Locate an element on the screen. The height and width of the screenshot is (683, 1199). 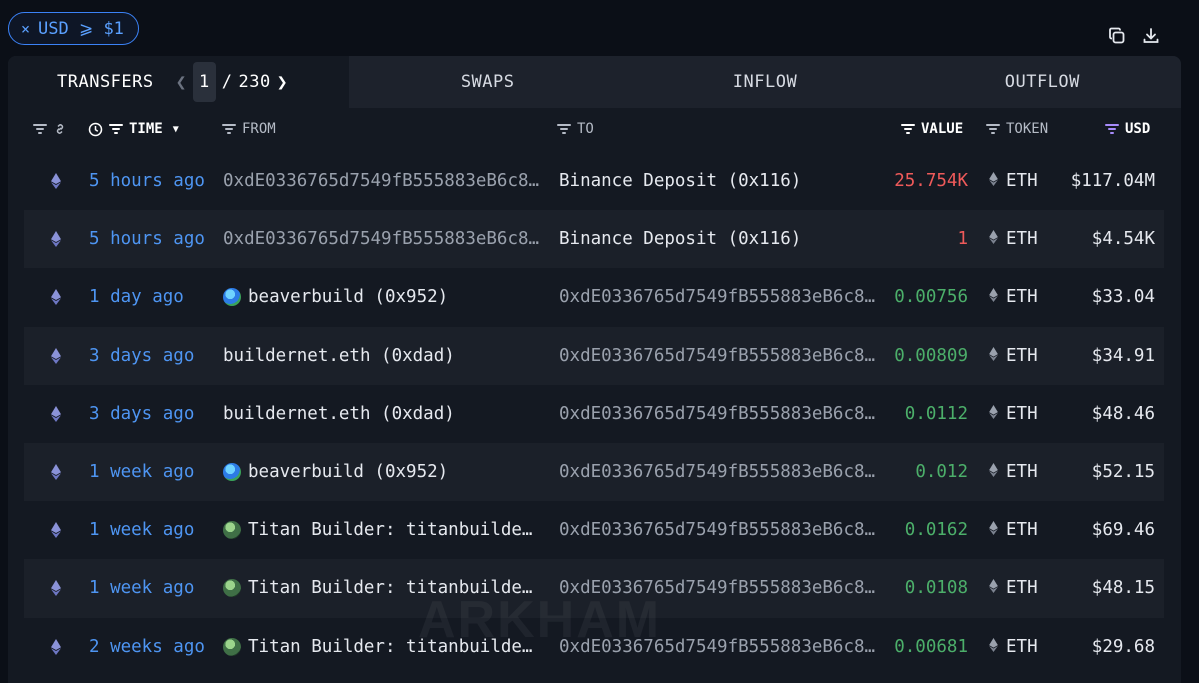
value-amount: 0.0162 is located at coordinates (936, 530).